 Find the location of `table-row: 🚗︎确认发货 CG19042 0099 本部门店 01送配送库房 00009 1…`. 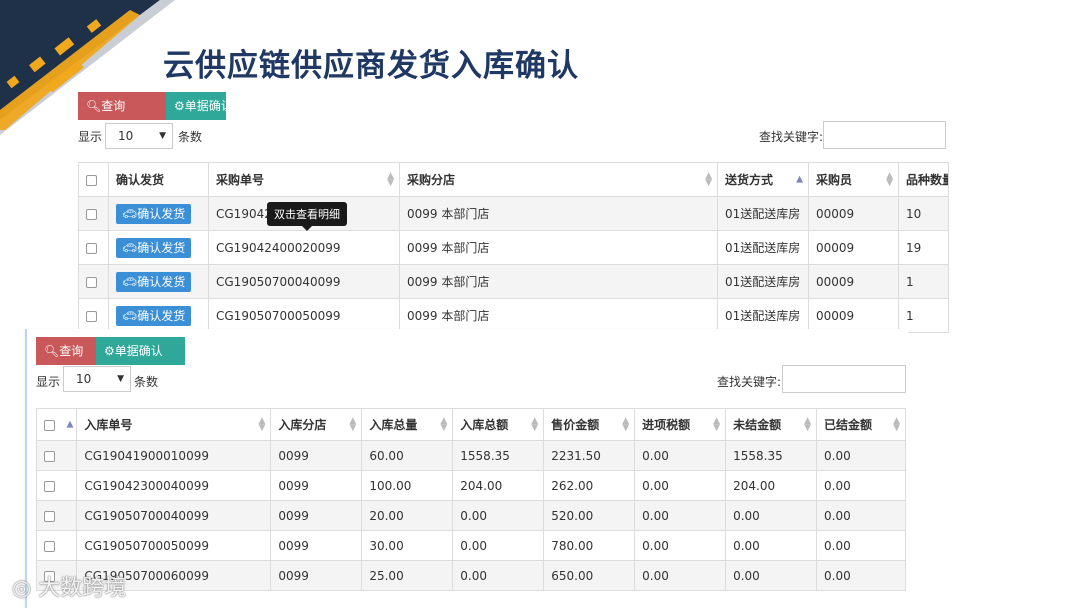

table-row: 🚗︎确认发货 CG19042 0099 本部门店 01送配送库房 00009 1… is located at coordinates (513, 213).